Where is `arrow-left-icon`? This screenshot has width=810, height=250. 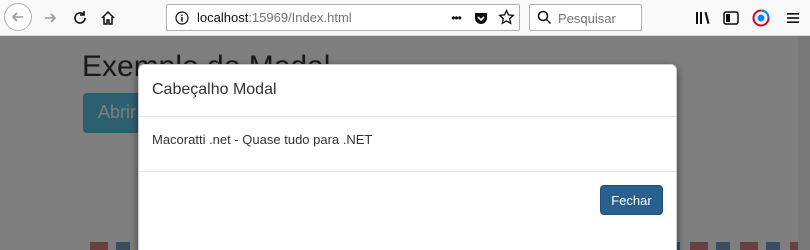
arrow-left-icon is located at coordinates (17, 17).